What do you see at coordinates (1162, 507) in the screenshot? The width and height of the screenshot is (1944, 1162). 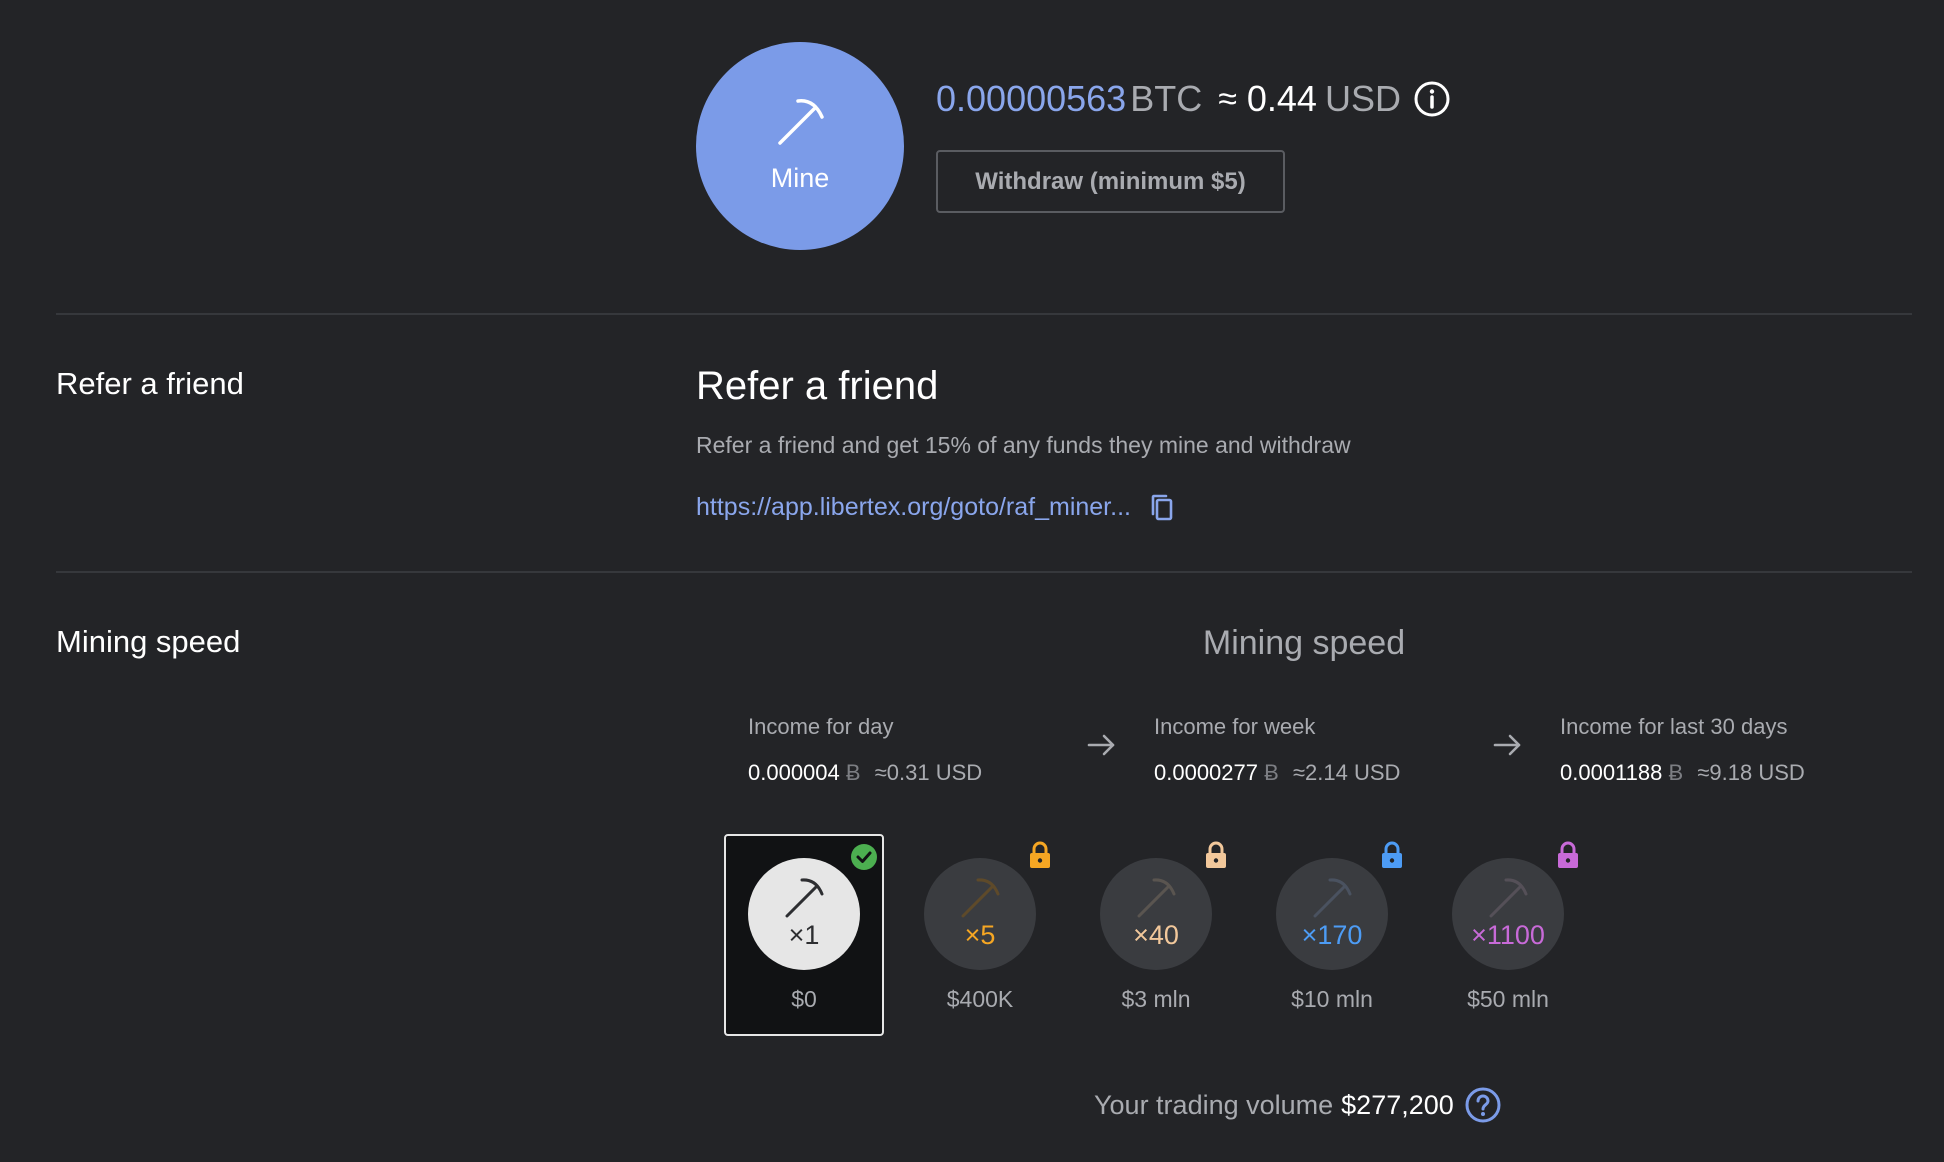 I see `copy-icon` at bounding box center [1162, 507].